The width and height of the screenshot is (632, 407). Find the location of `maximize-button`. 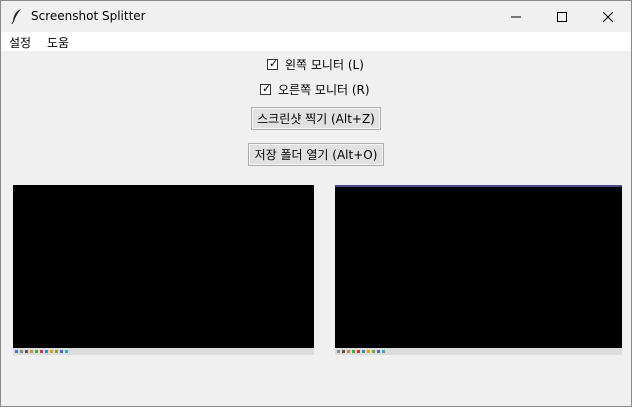

maximize-button is located at coordinates (562, 16).